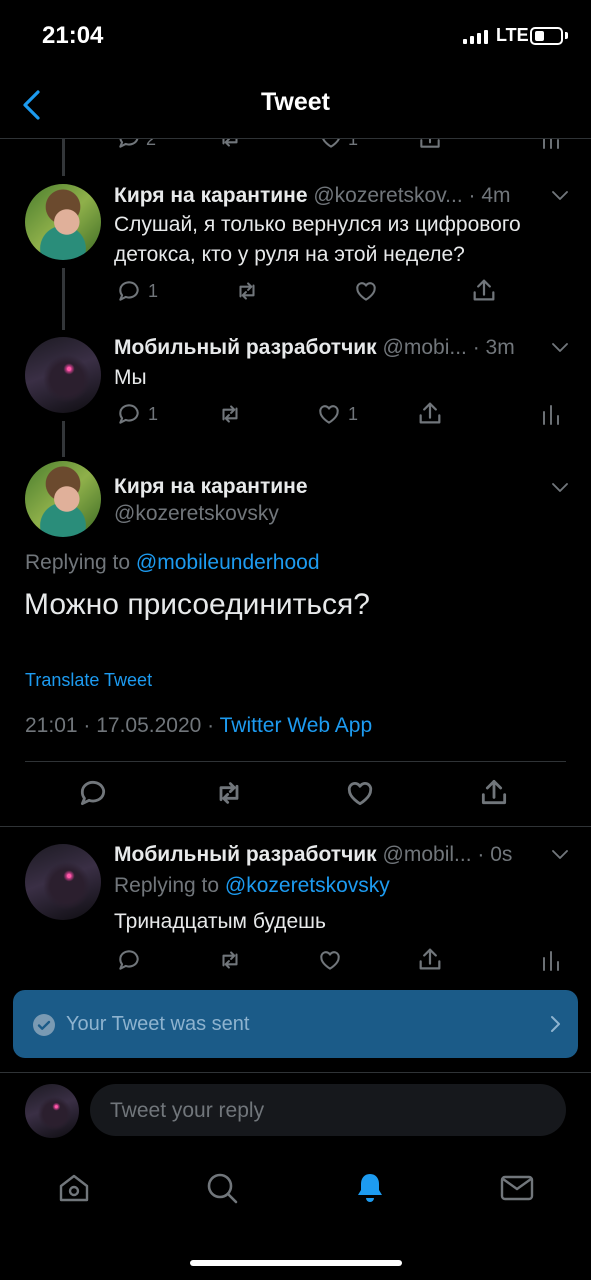 The height and width of the screenshot is (1280, 591). I want to click on partial-tweet-actions: 2 1, so click(295, 145).